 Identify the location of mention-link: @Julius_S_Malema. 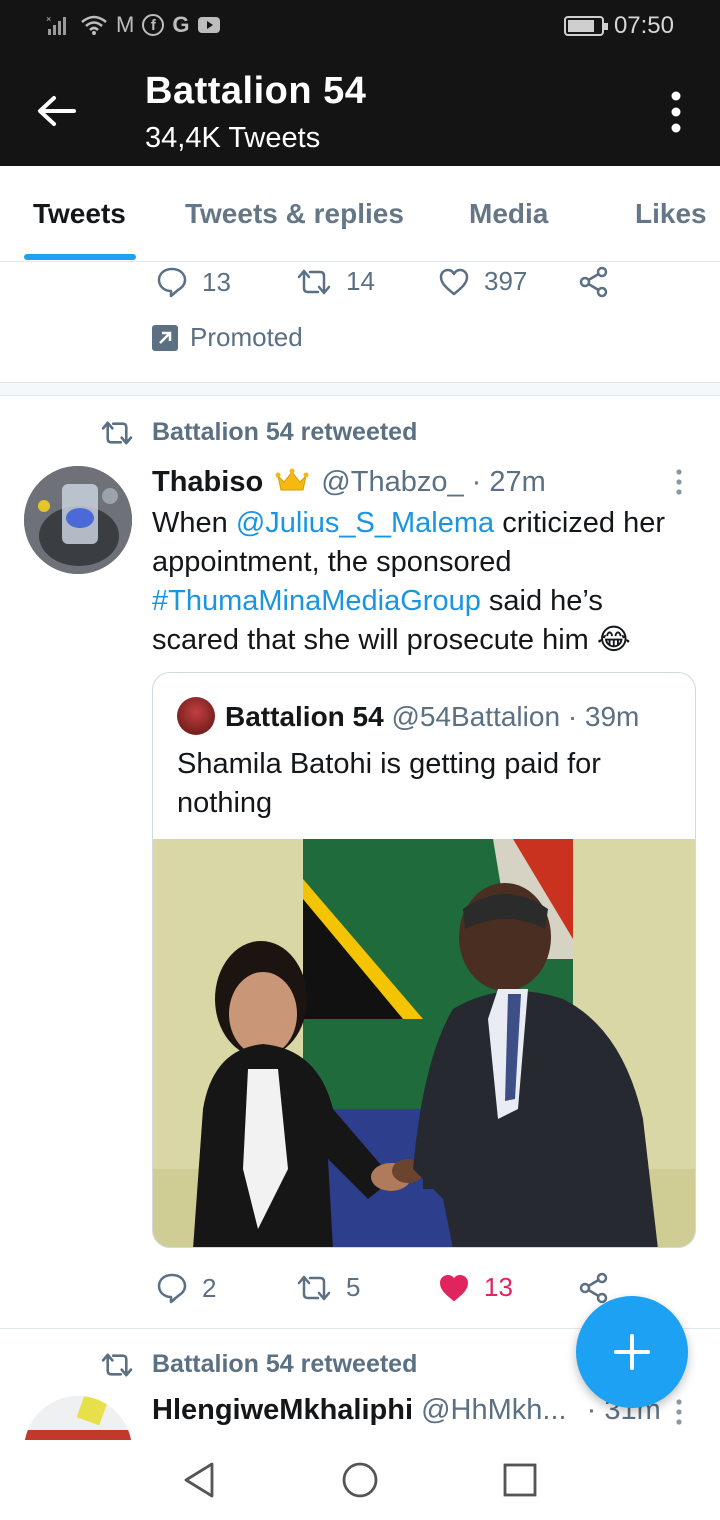
(365, 523).